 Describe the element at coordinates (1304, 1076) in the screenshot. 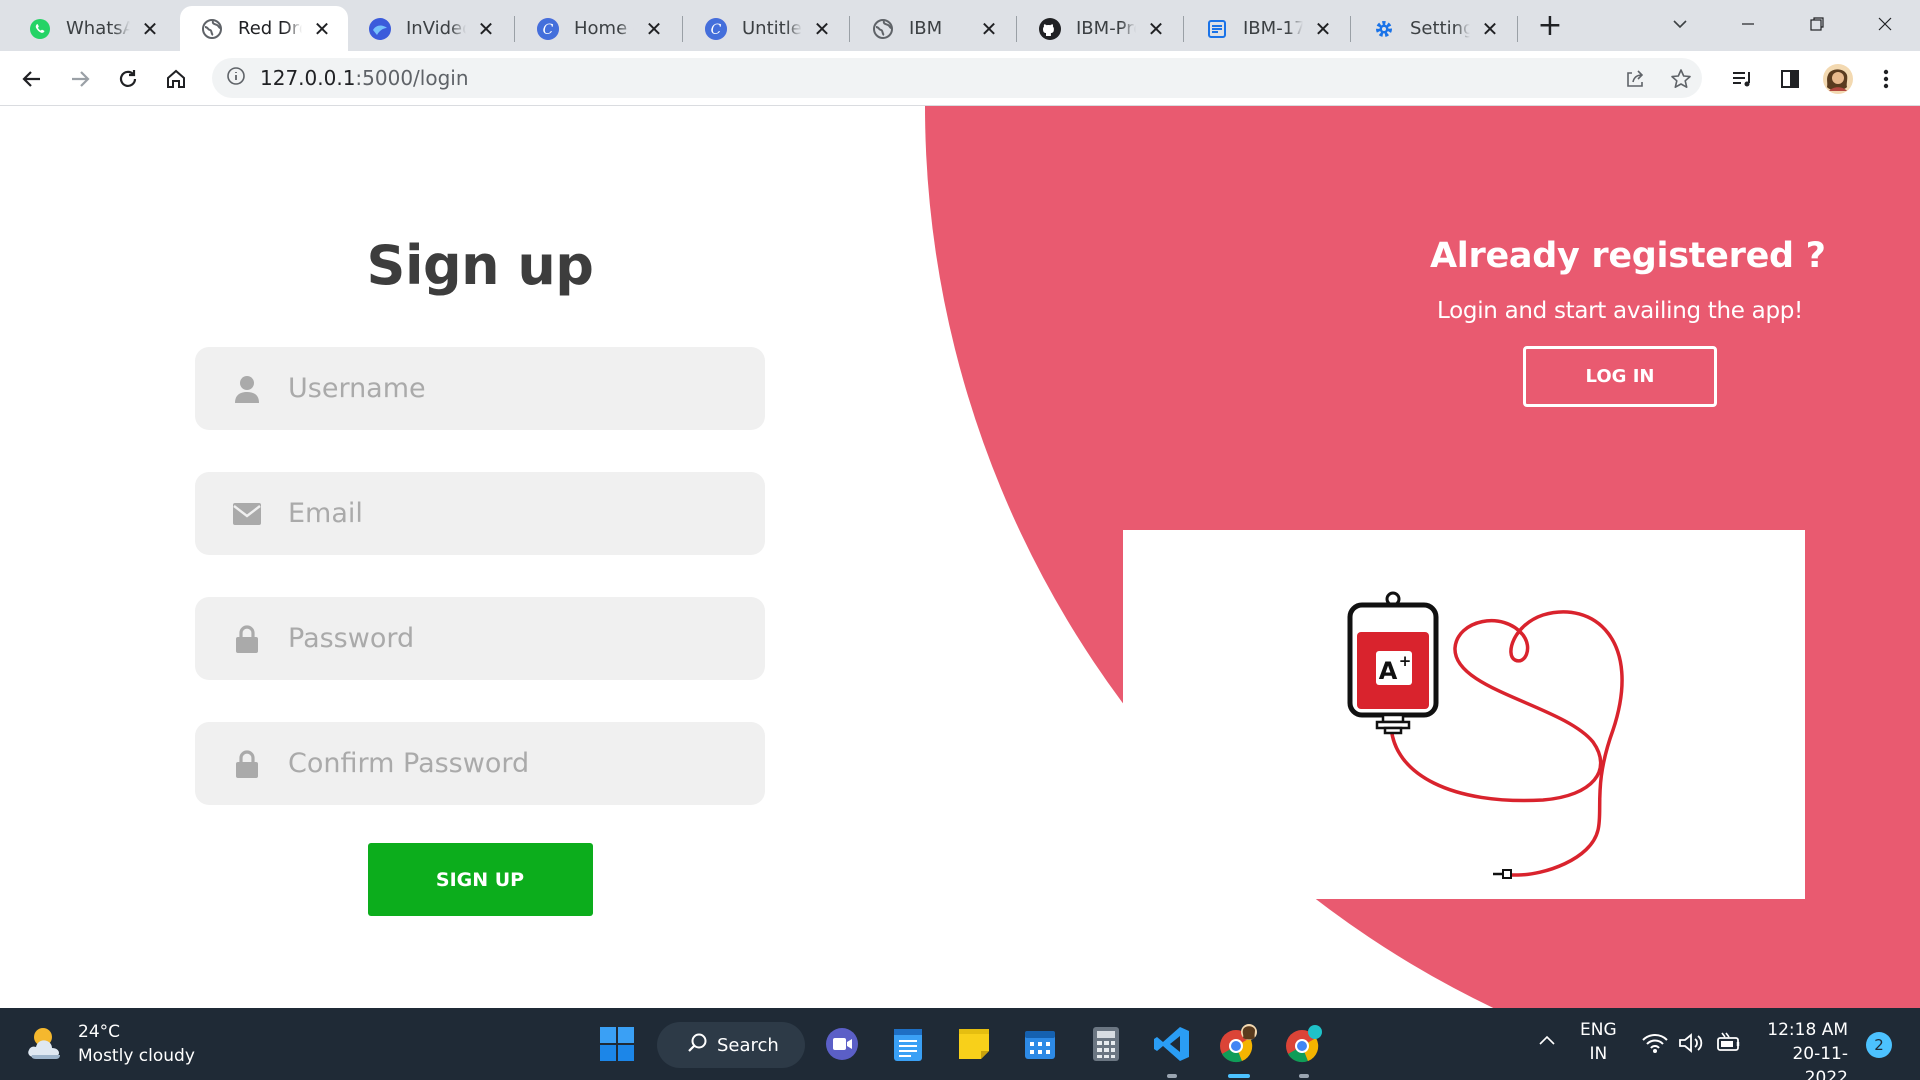

I see `running-indicator` at that location.